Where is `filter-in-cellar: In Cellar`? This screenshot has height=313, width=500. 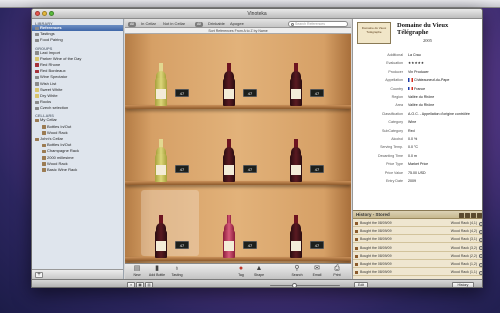 filter-in-cellar: In Cellar is located at coordinates (148, 23).